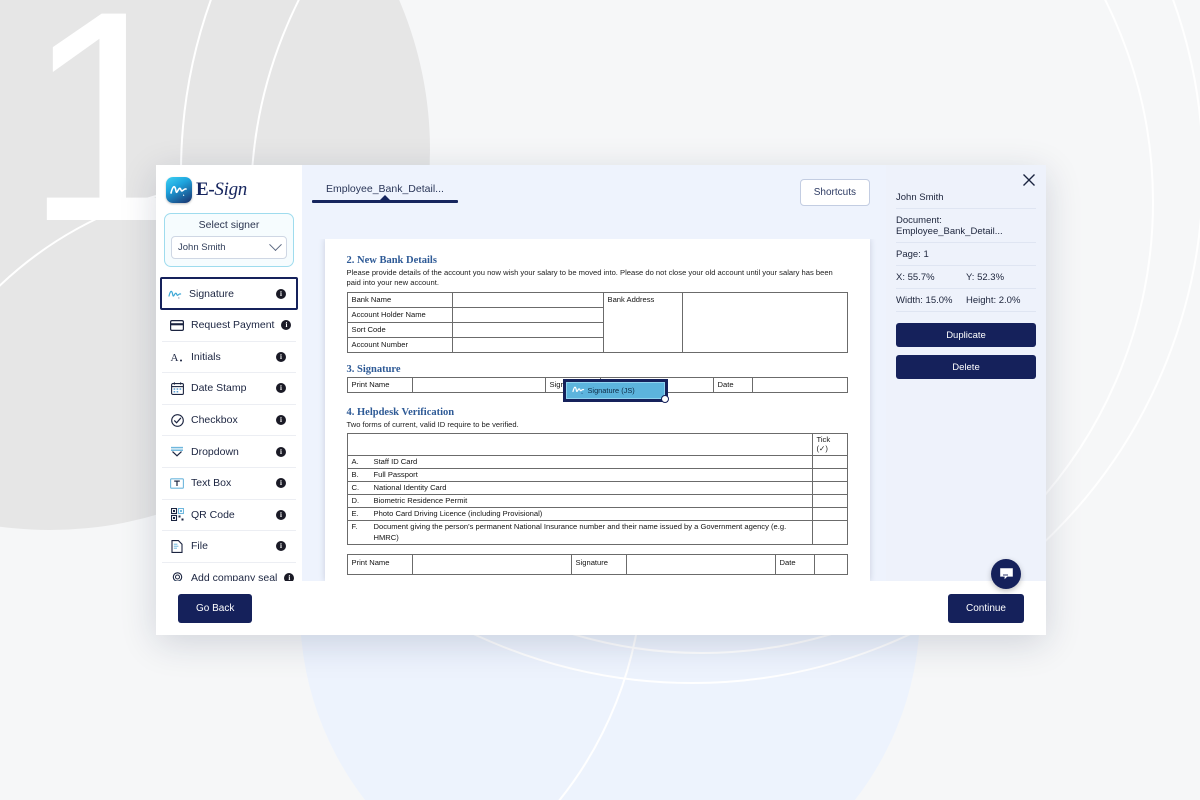 The image size is (1200, 800). I want to click on sidebar-item-dropdown: Dropdown i, so click(229, 452).